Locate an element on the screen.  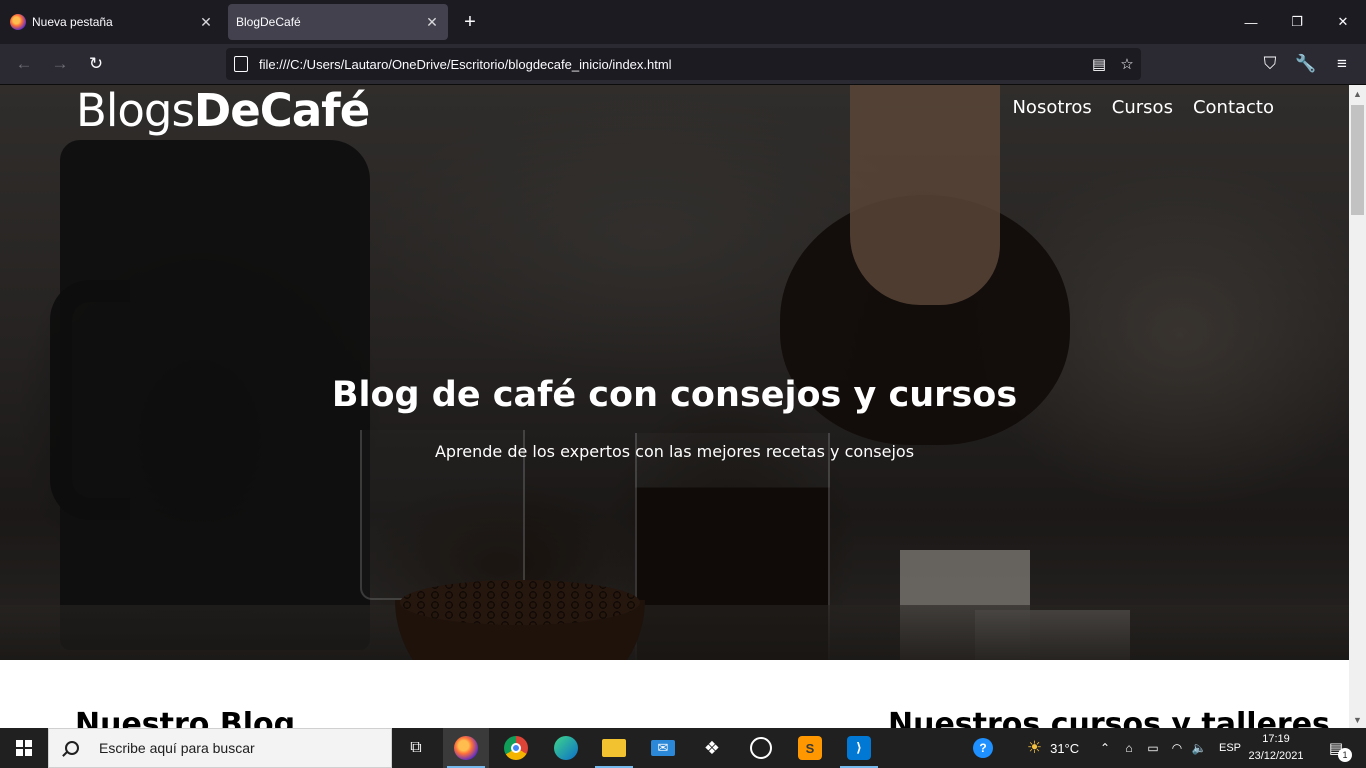
close-window-button: ✕ is located at coordinates (1343, 22).